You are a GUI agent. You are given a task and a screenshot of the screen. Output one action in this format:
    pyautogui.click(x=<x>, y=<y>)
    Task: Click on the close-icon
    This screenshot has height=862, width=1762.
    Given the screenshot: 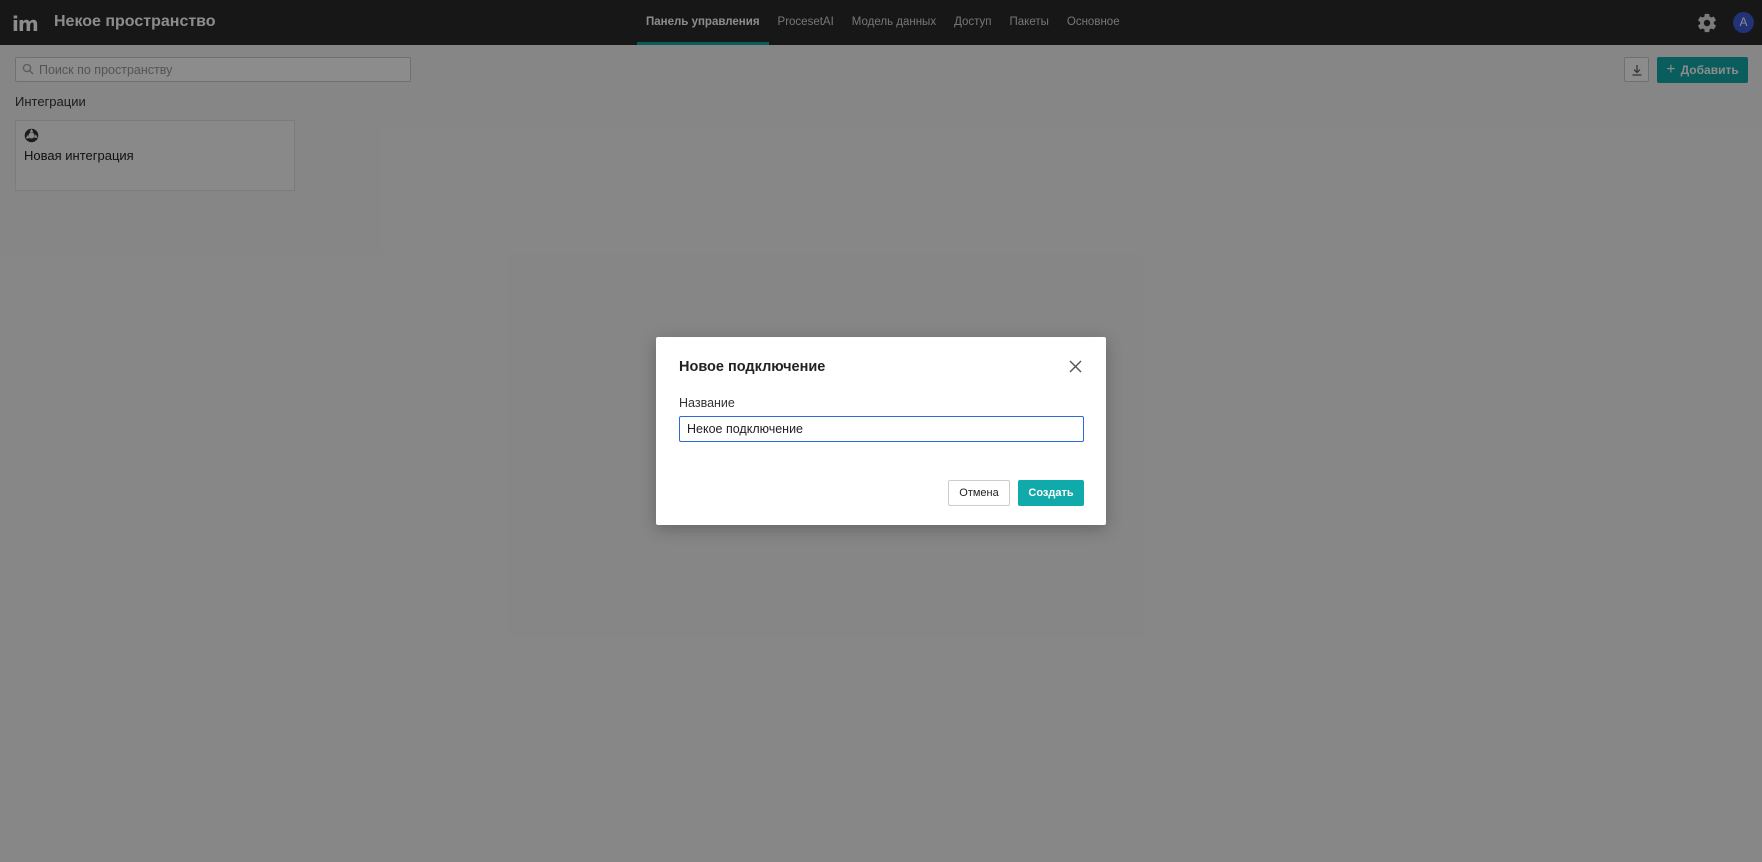 What is the action you would take?
    pyautogui.click(x=1075, y=366)
    